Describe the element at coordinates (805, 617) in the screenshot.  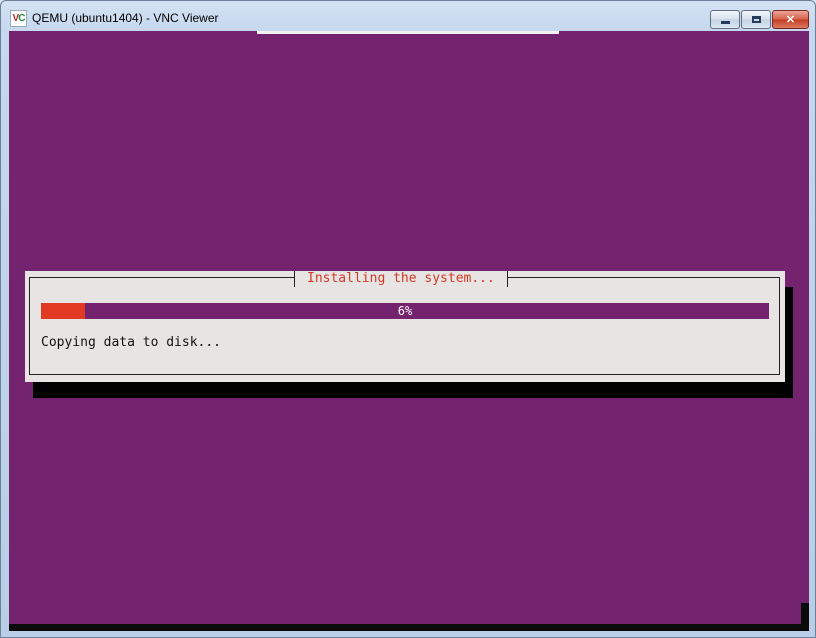
I see `screen-corner-edge` at that location.